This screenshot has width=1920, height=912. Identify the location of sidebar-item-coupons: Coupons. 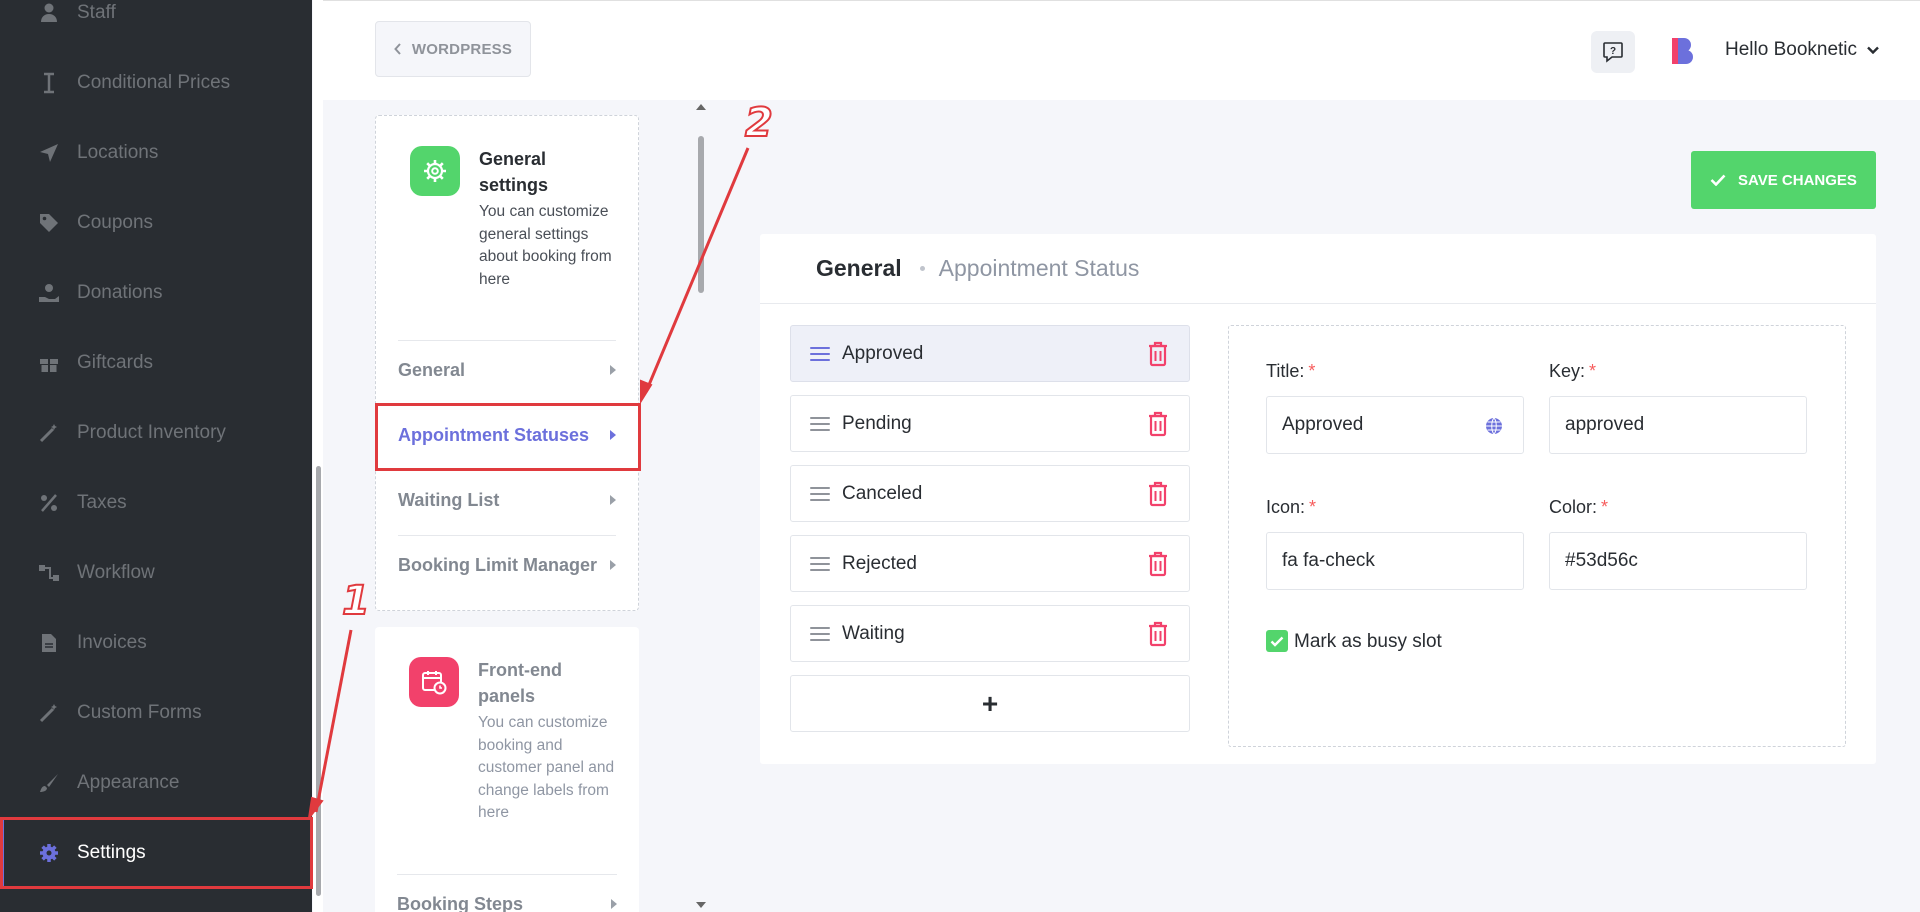
(156, 223).